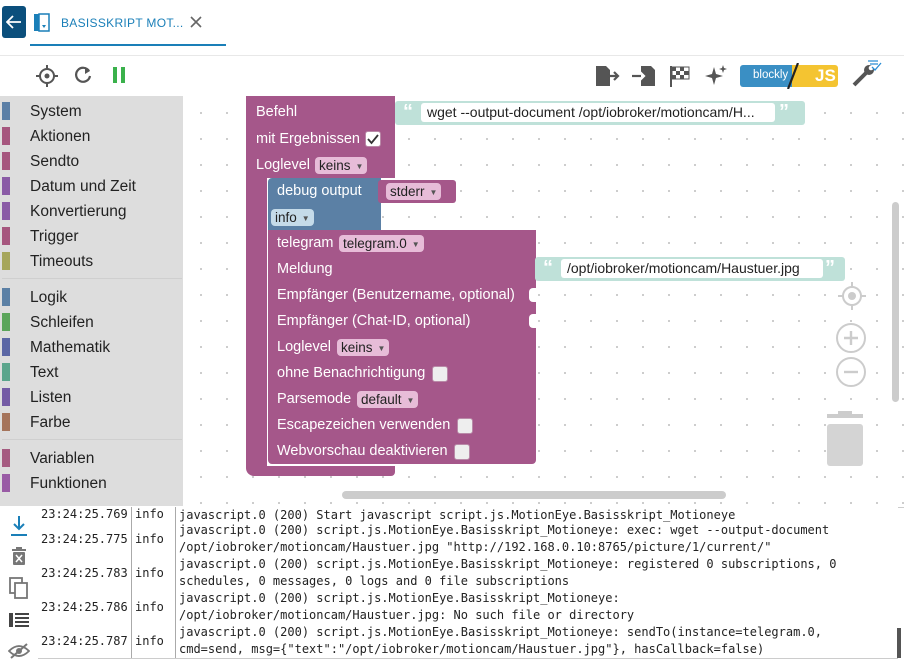 The width and height of the screenshot is (904, 661). Describe the element at coordinates (644, 76) in the screenshot. I see `import-icon` at that location.